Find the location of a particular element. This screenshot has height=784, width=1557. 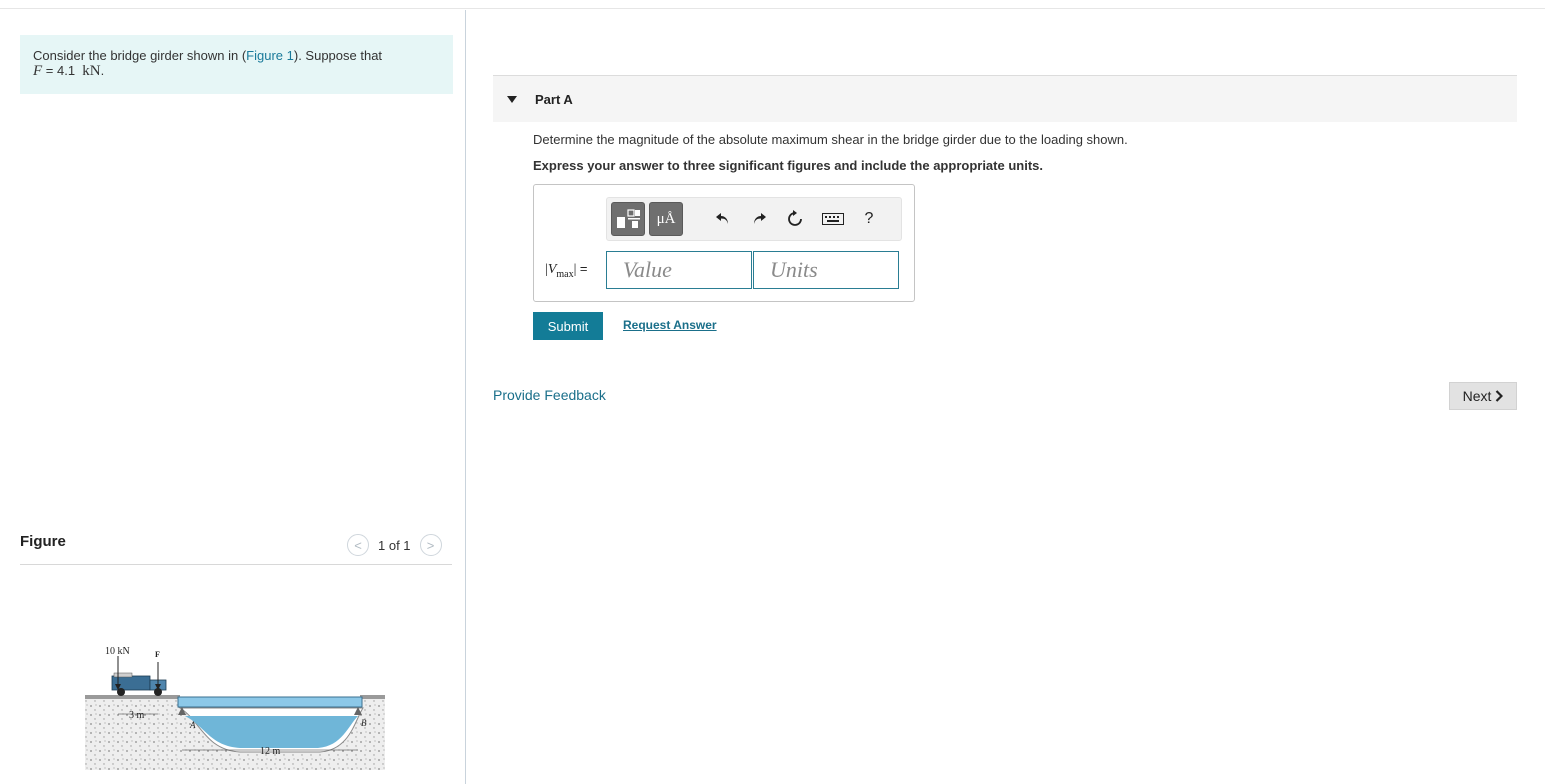

redo-icon is located at coordinates (760, 218).